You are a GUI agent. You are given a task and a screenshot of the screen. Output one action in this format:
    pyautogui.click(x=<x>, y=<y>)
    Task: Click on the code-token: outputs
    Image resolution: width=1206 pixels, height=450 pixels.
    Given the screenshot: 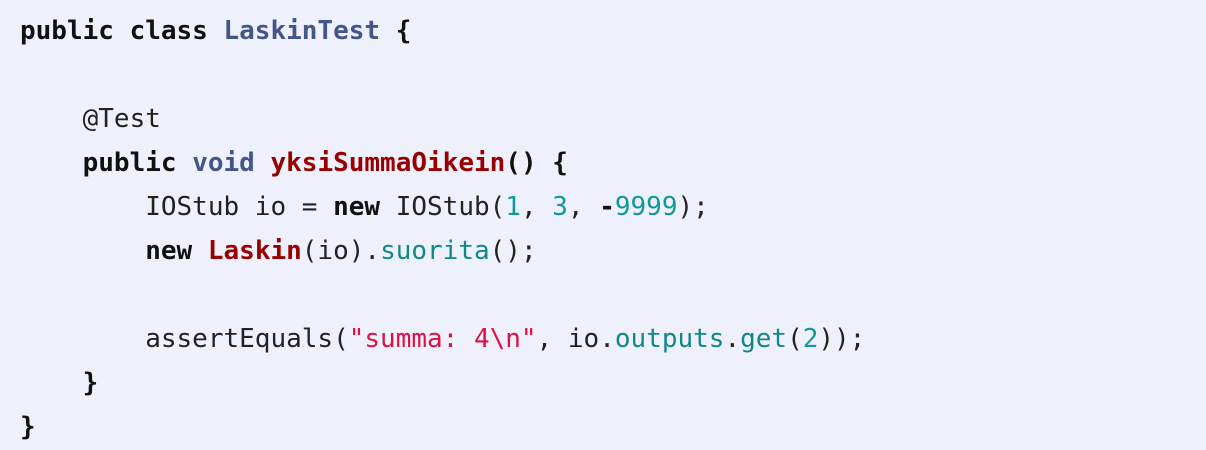 What is the action you would take?
    pyautogui.click(x=669, y=339)
    